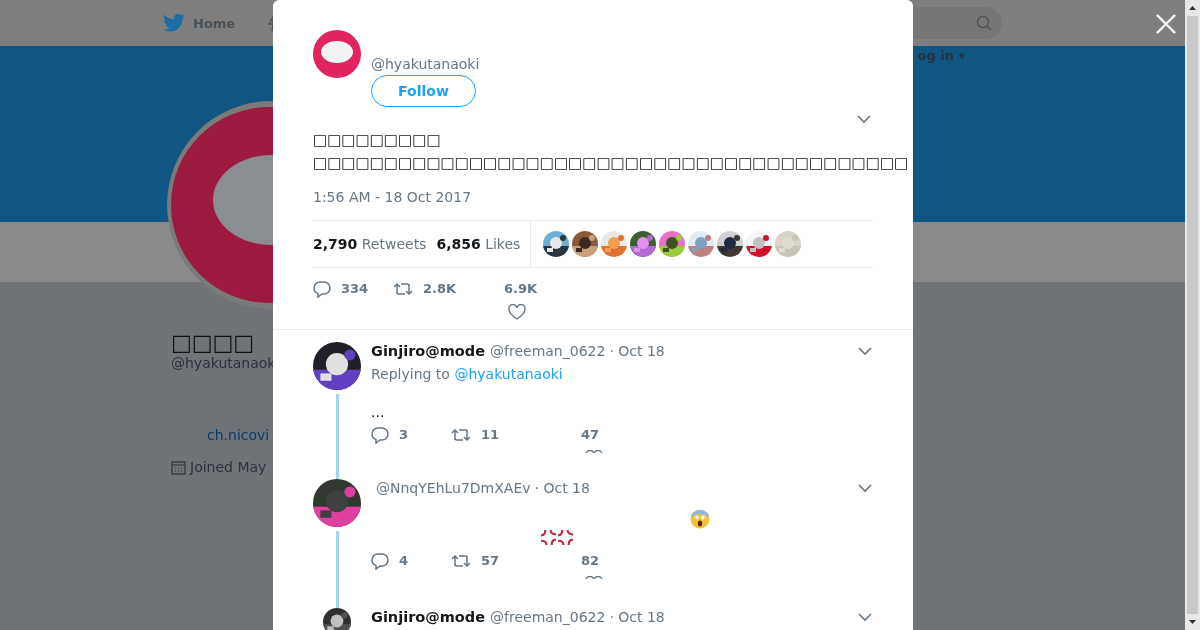 Image resolution: width=1200 pixels, height=630 pixels. I want to click on scrollbar-drawing, so click(1192, 315).